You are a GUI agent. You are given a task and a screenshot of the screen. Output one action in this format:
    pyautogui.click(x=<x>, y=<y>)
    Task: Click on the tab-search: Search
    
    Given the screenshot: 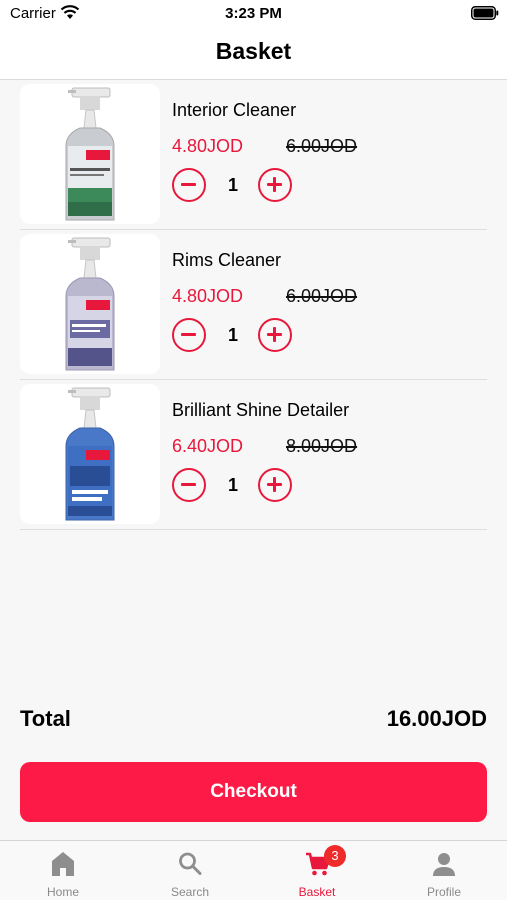 What is the action you would take?
    pyautogui.click(x=190, y=870)
    